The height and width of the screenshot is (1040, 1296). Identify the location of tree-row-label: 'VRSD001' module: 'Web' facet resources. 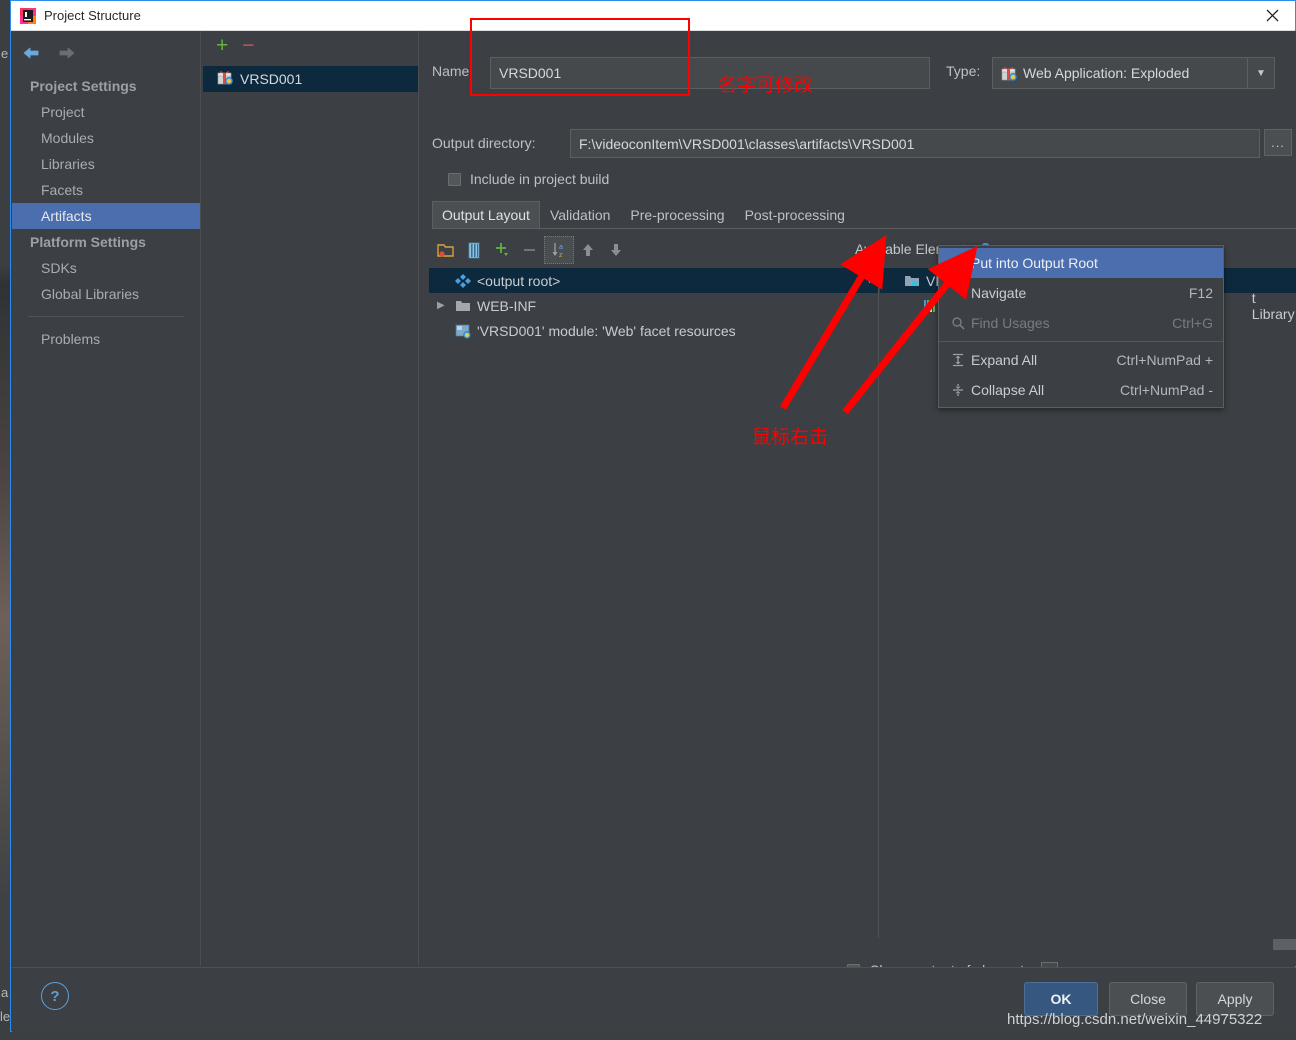
(606, 330).